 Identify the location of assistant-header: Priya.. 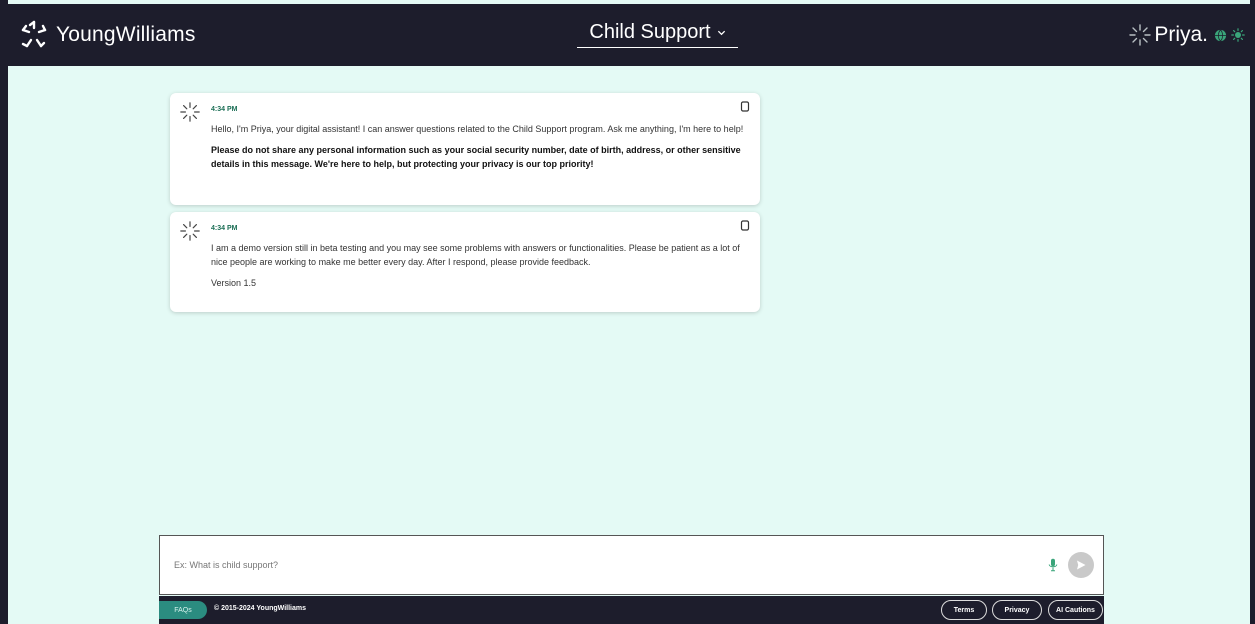
(1186, 35).